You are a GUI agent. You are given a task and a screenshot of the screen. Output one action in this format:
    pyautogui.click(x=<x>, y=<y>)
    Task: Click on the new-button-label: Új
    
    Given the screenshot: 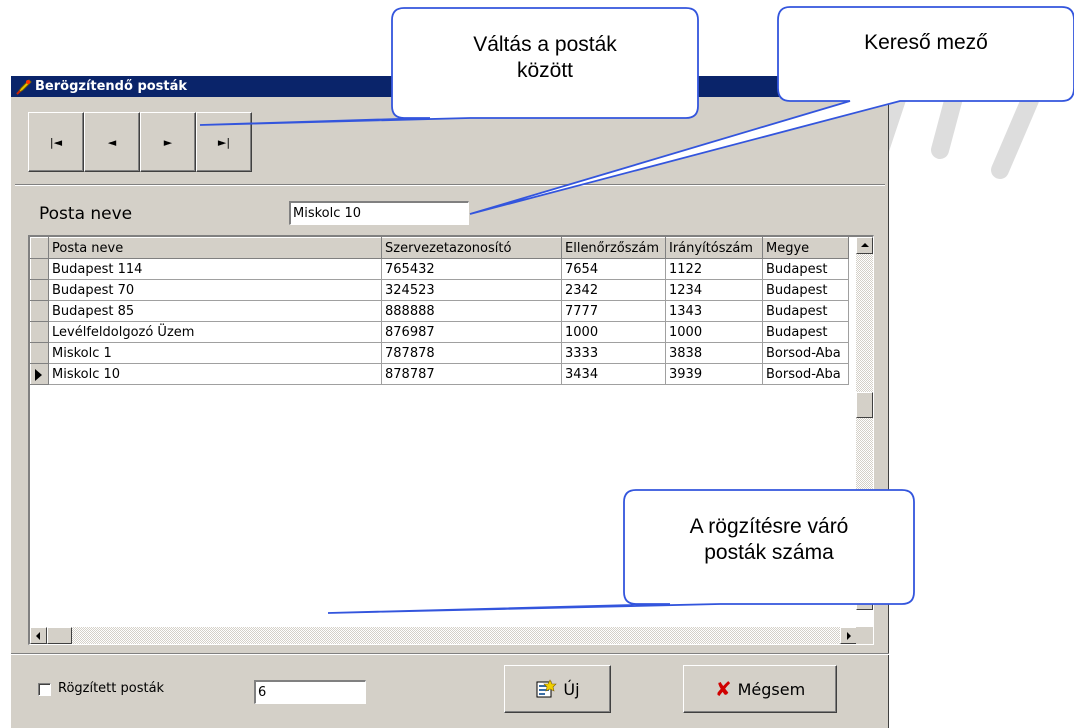 What is the action you would take?
    pyautogui.click(x=571, y=689)
    